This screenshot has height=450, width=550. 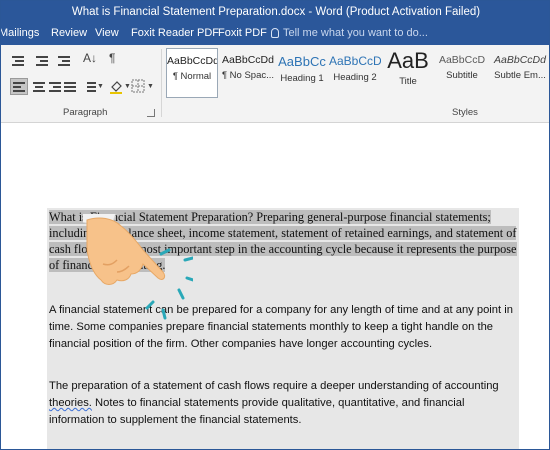 What do you see at coordinates (150, 86) in the screenshot?
I see `borders-dropdown-icon: ▼` at bounding box center [150, 86].